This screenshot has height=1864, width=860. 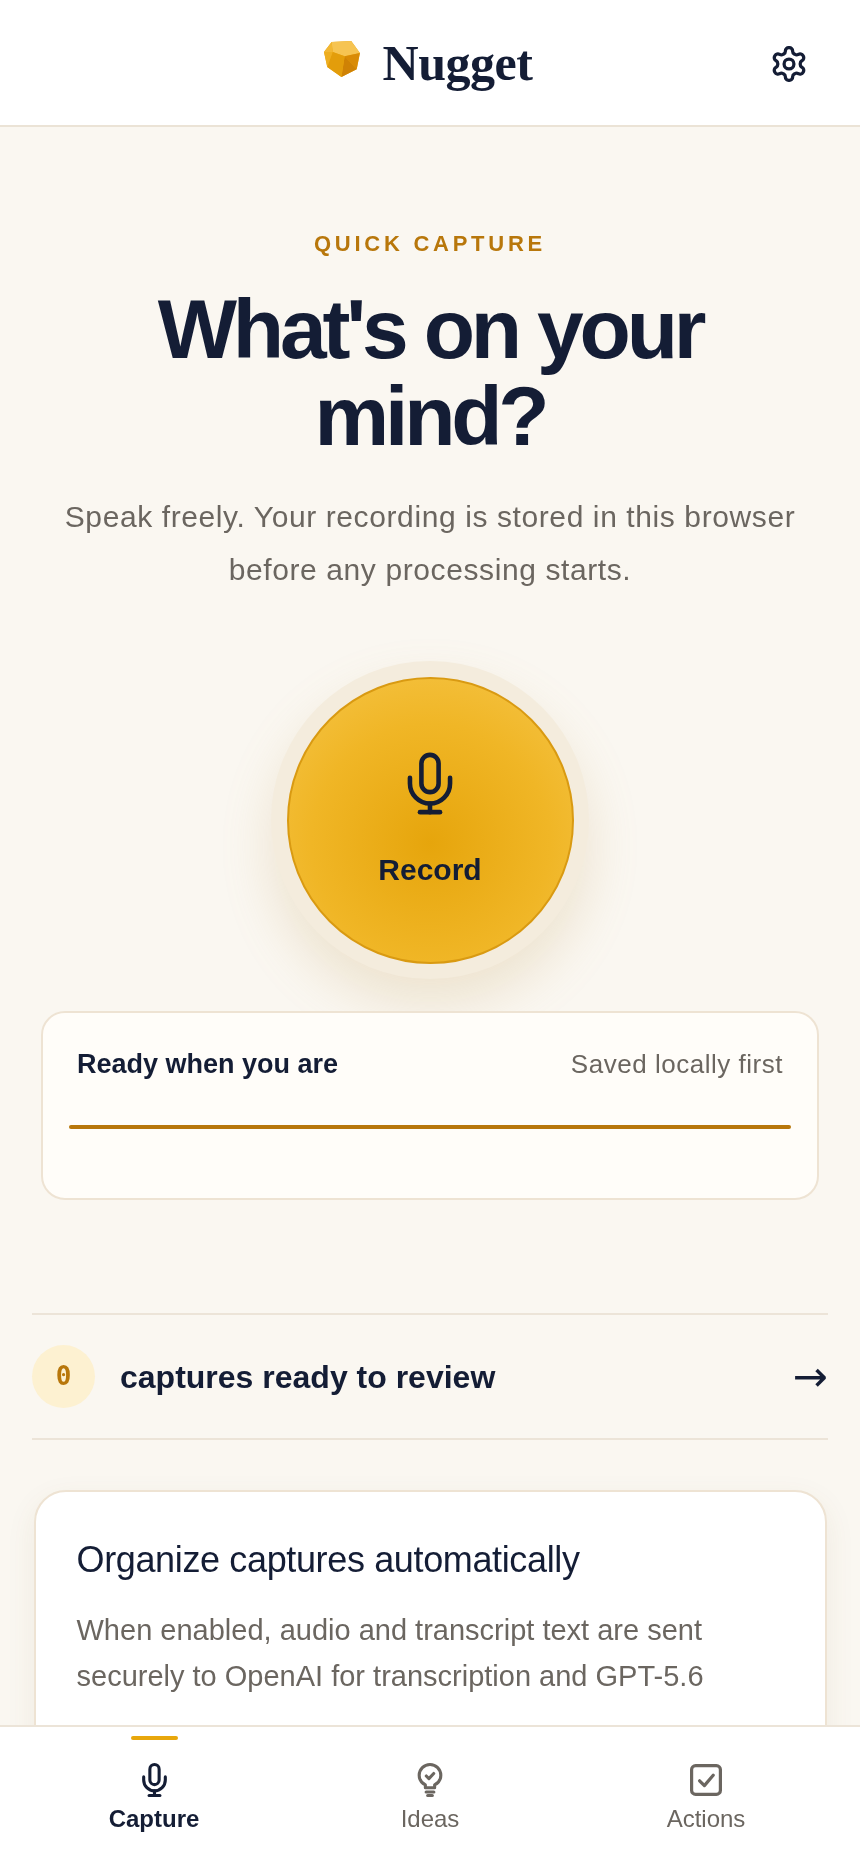 What do you see at coordinates (789, 64) in the screenshot?
I see `settings-icon` at bounding box center [789, 64].